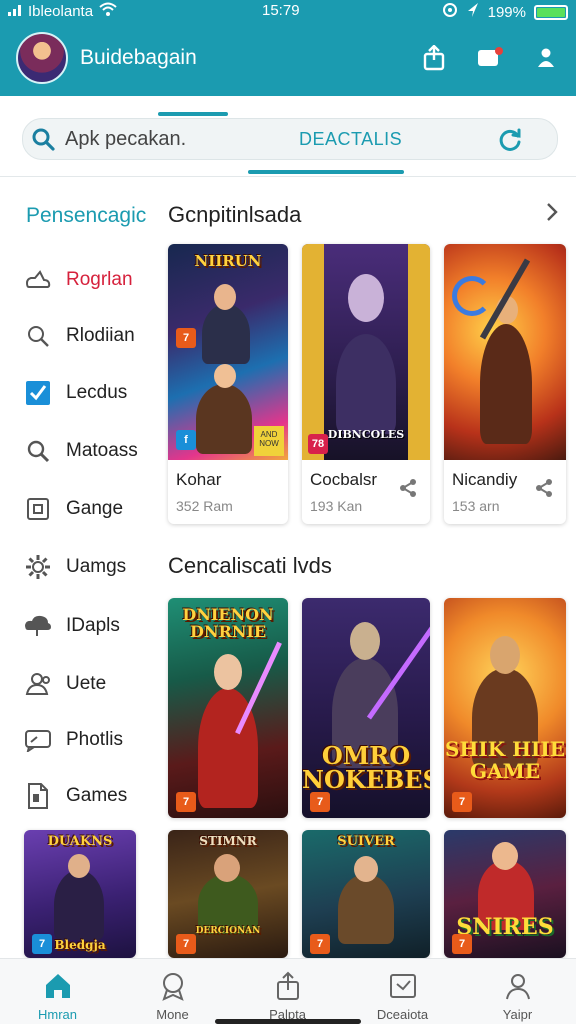 The width and height of the screenshot is (576, 1024). Describe the element at coordinates (336, 506) in the screenshot. I see `game-meta: 193 Kan` at that location.